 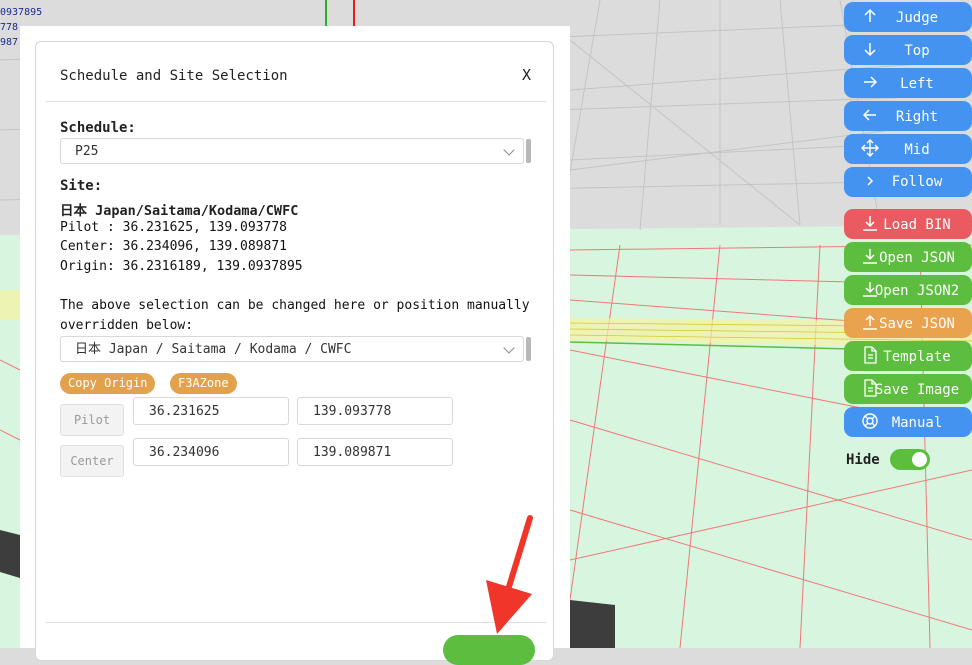 I want to click on pilot-coordinates: Pilot : 36.231625, 139.093778, so click(x=173, y=227).